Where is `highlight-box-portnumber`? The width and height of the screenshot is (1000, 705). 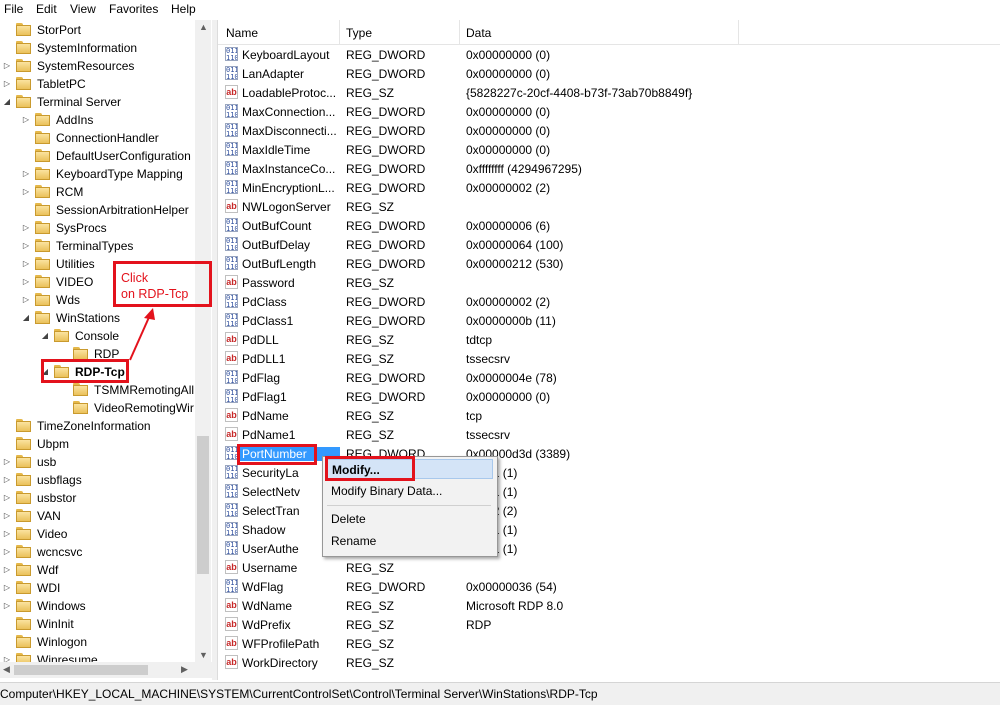 highlight-box-portnumber is located at coordinates (277, 454).